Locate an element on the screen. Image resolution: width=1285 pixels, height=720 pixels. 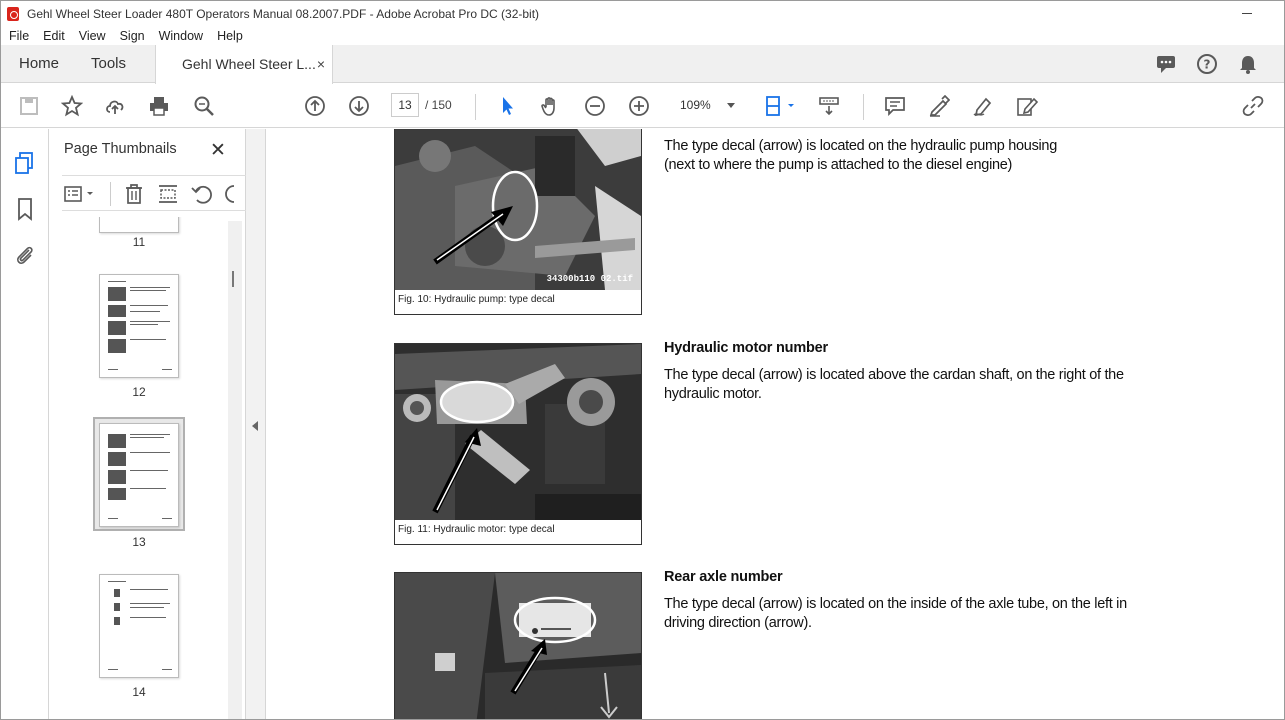
fill-sign-icon is located at coordinates (1027, 106).